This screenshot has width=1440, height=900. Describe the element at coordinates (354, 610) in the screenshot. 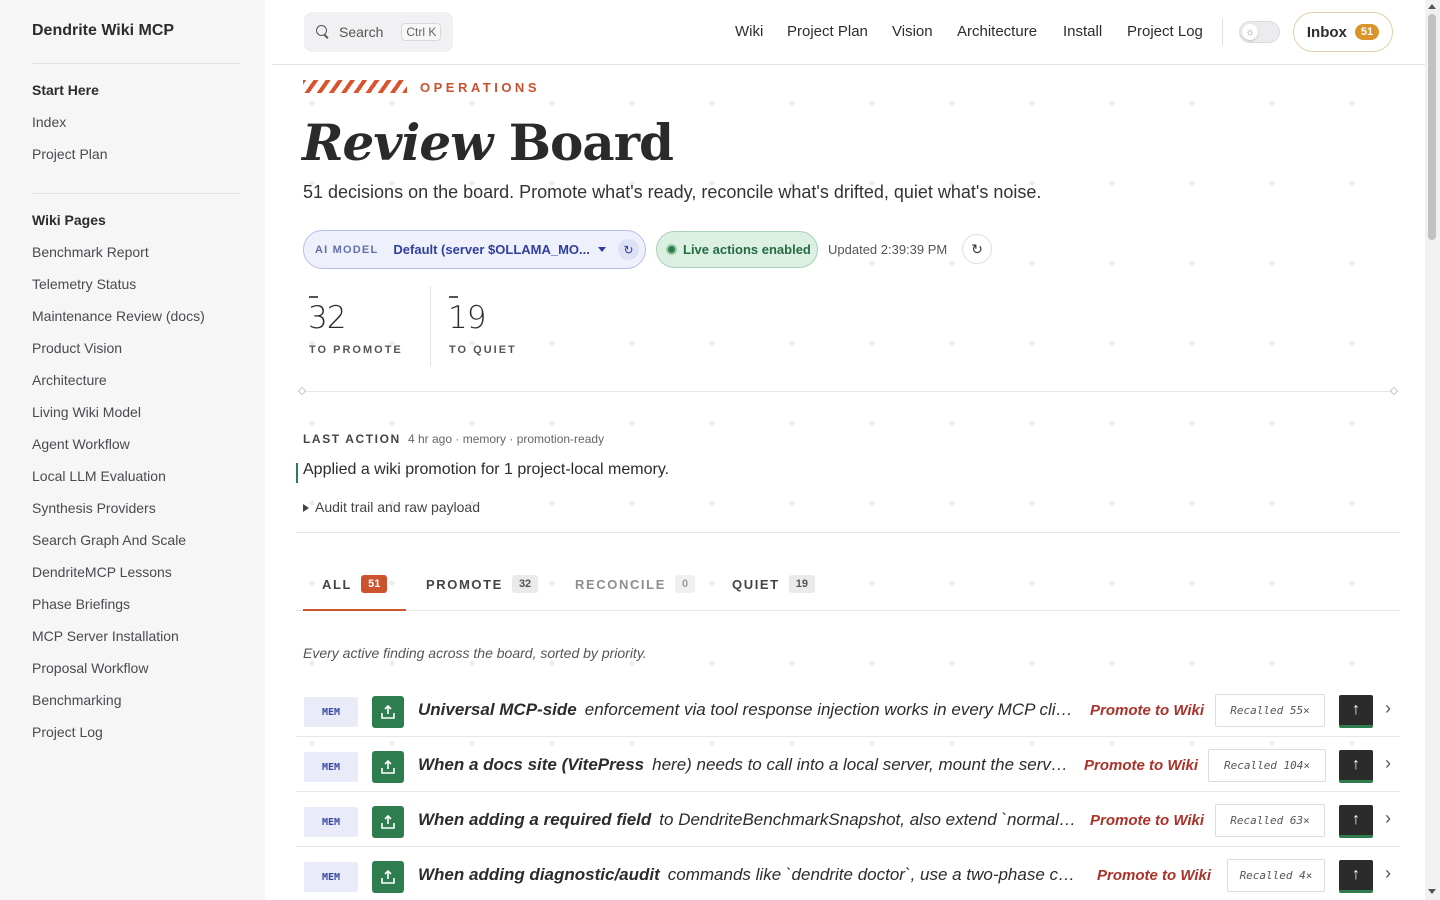

I see `active-tab-indicator` at that location.